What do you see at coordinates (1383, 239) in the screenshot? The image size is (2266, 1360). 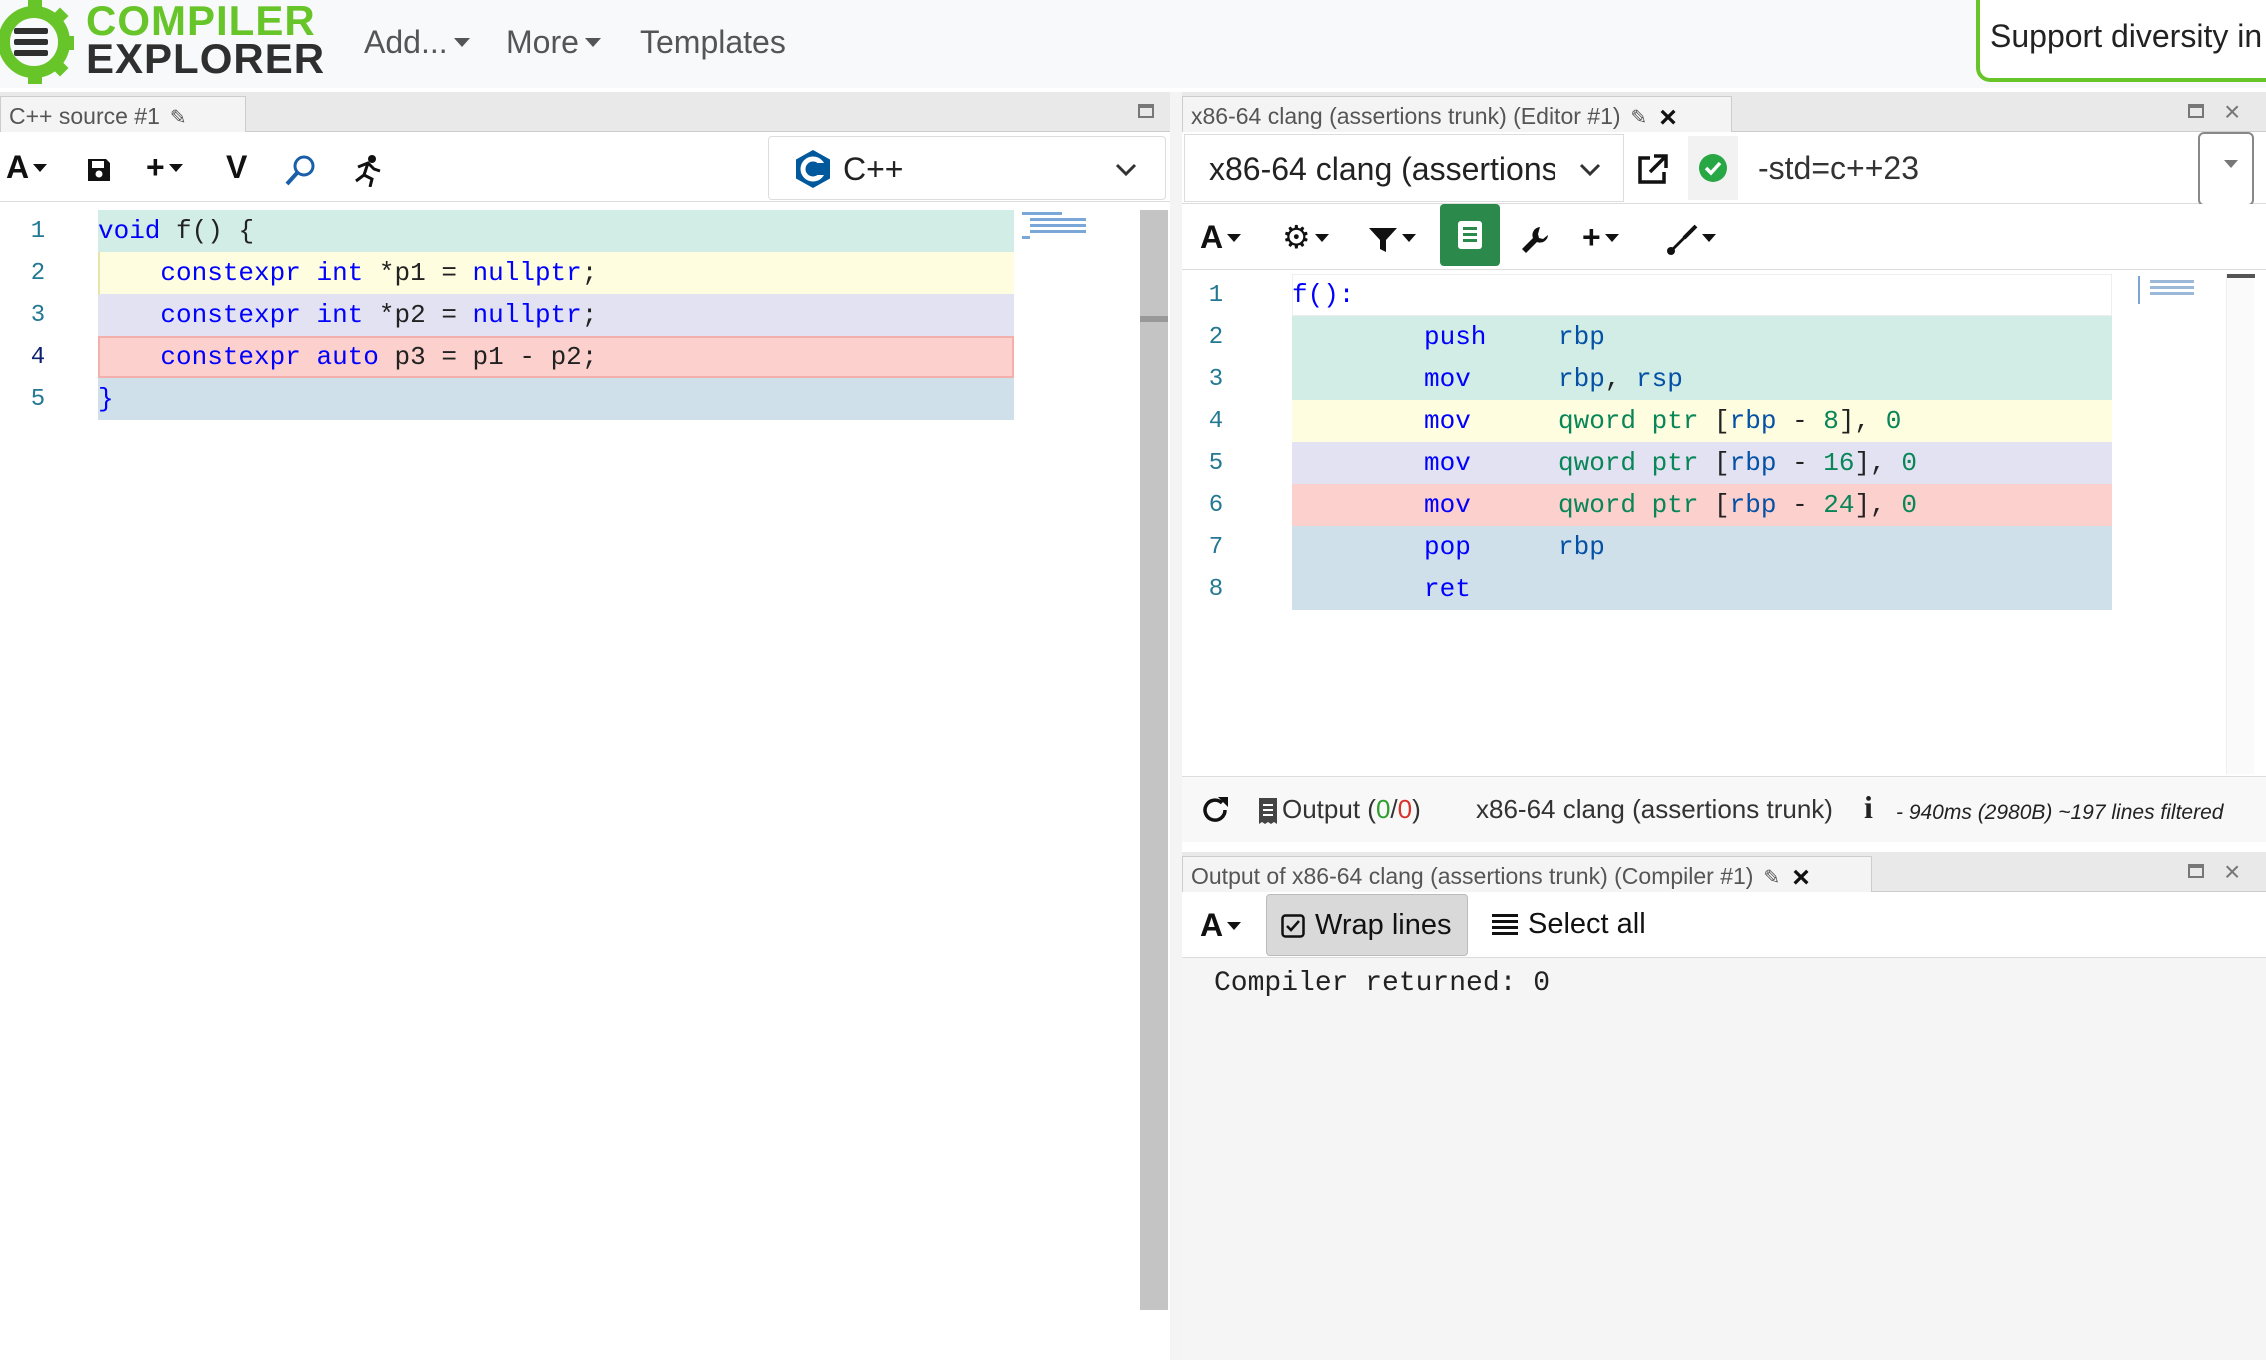 I see `filter-icon` at bounding box center [1383, 239].